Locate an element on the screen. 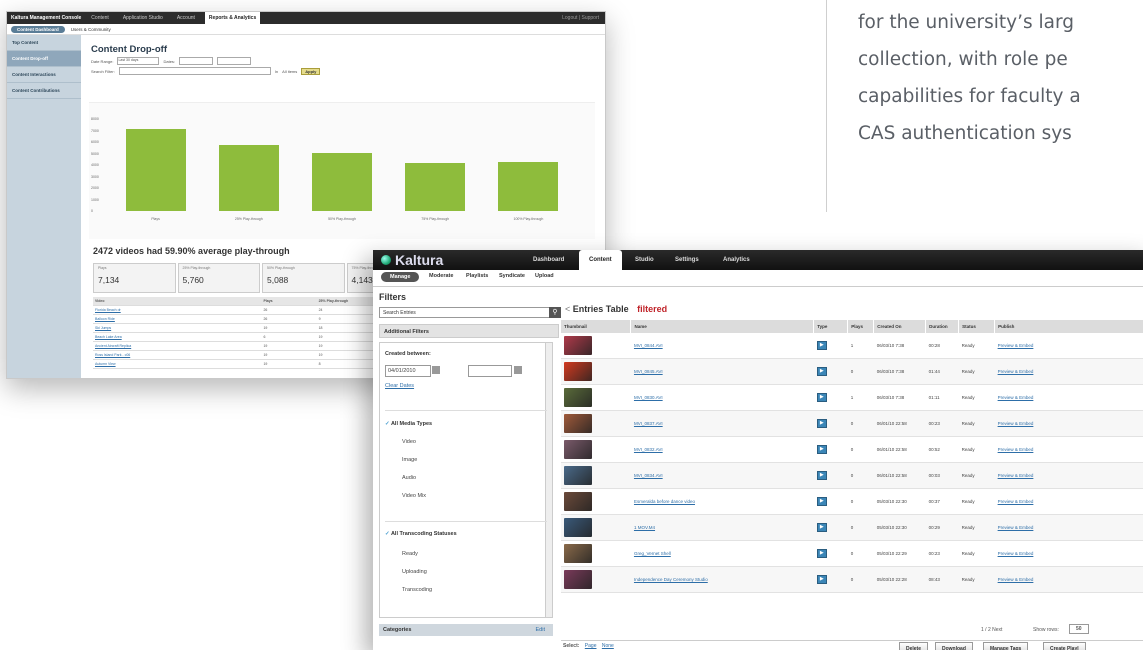 Image resolution: width=1143 pixels, height=650 pixels. clear-dates-link: Clear Dates is located at coordinates (399, 386).